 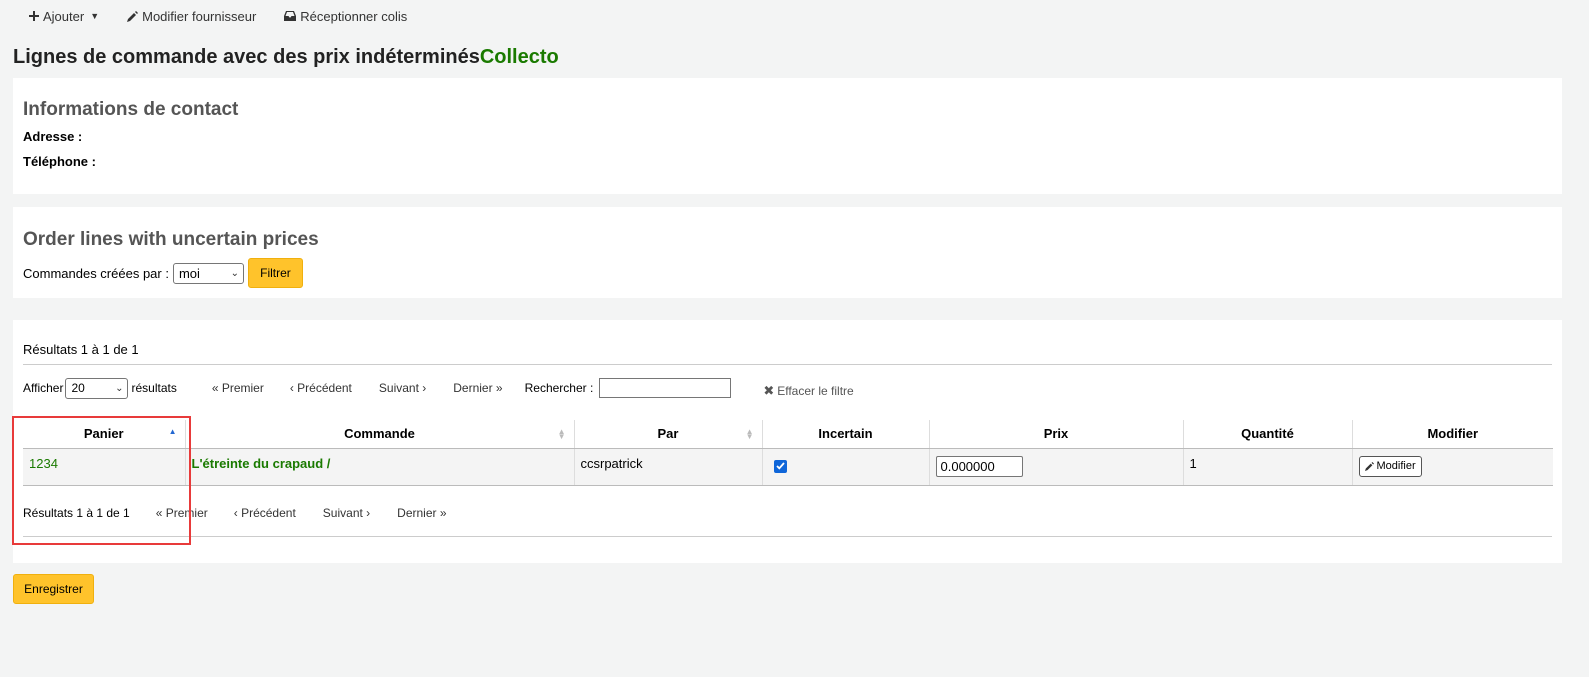 What do you see at coordinates (979, 466) in the screenshot?
I see `price-input` at bounding box center [979, 466].